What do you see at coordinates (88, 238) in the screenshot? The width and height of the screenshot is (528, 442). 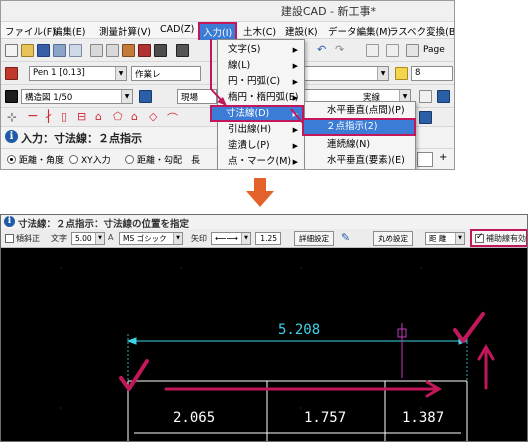 I see `char-size-combo: 5.00 ▼` at bounding box center [88, 238].